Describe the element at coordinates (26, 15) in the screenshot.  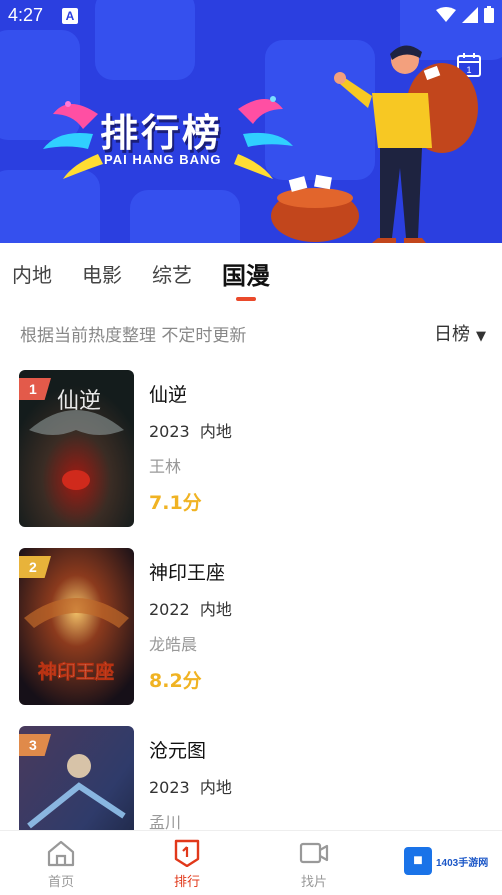
I see `status-time: 4:27` at that location.